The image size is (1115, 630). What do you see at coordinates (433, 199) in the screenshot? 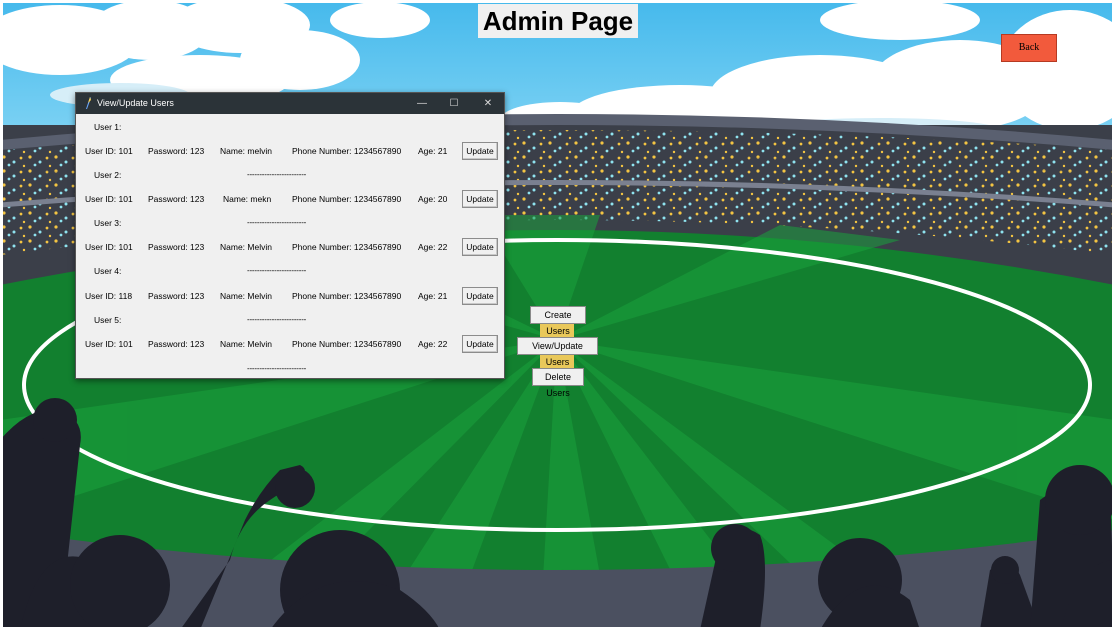
I see `user-age: Age: 20` at bounding box center [433, 199].